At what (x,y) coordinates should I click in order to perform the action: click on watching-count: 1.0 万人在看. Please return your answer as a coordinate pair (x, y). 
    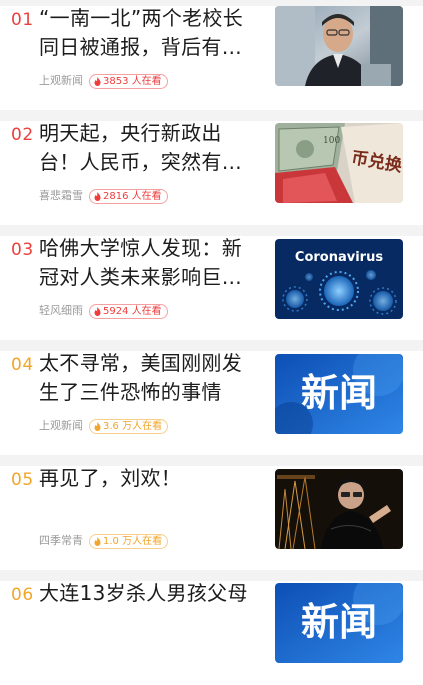
    Looking at the image, I should click on (133, 541).